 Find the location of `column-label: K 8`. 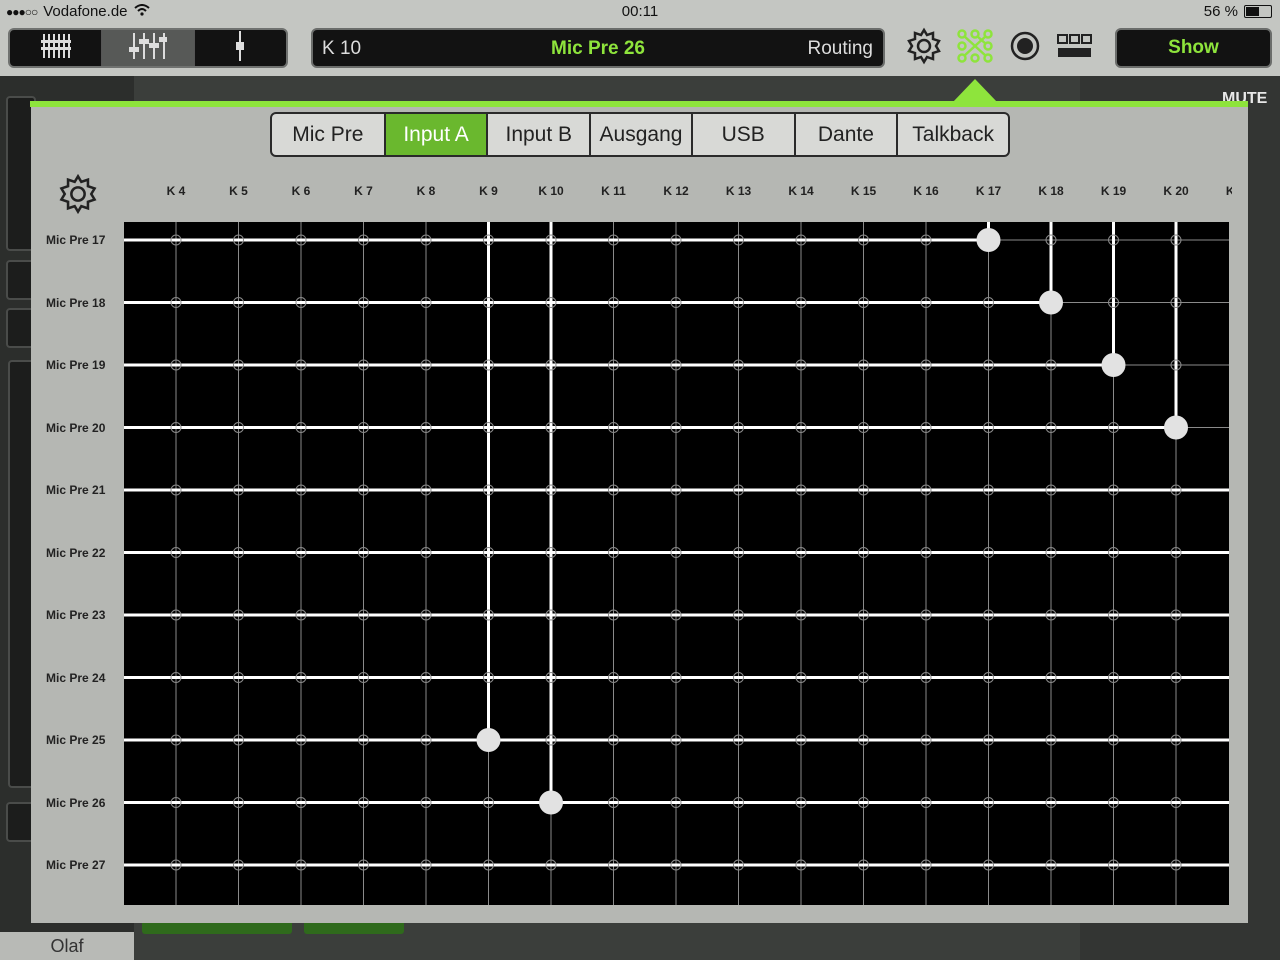

column-label: K 8 is located at coordinates (426, 191).